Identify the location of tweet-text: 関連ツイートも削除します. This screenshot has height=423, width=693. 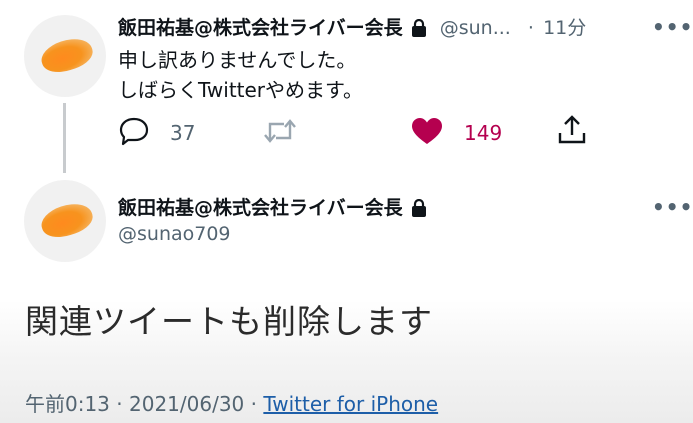
(229, 321).